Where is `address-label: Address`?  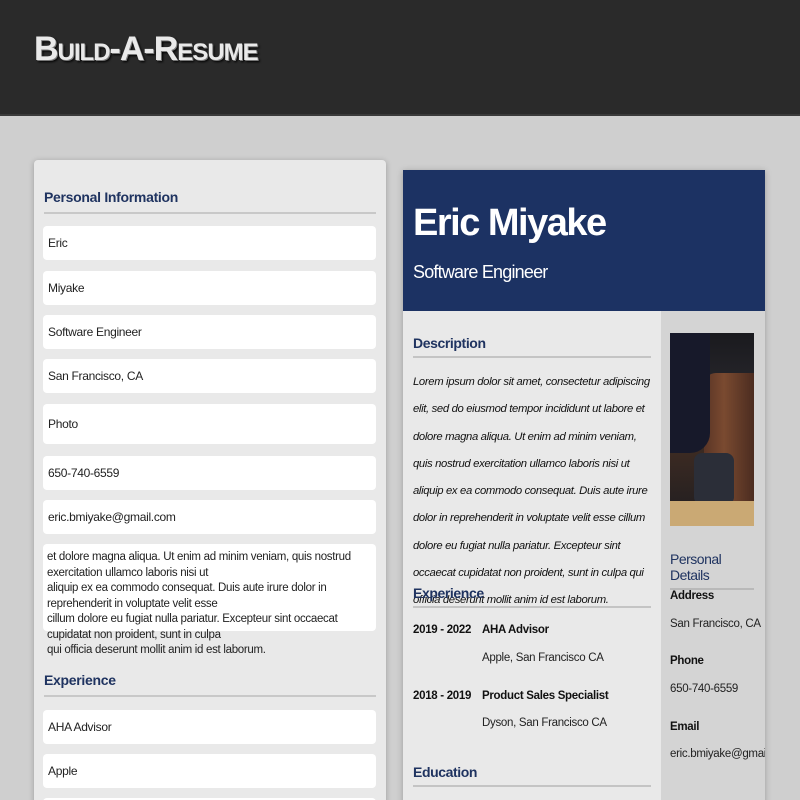 address-label: Address is located at coordinates (692, 596).